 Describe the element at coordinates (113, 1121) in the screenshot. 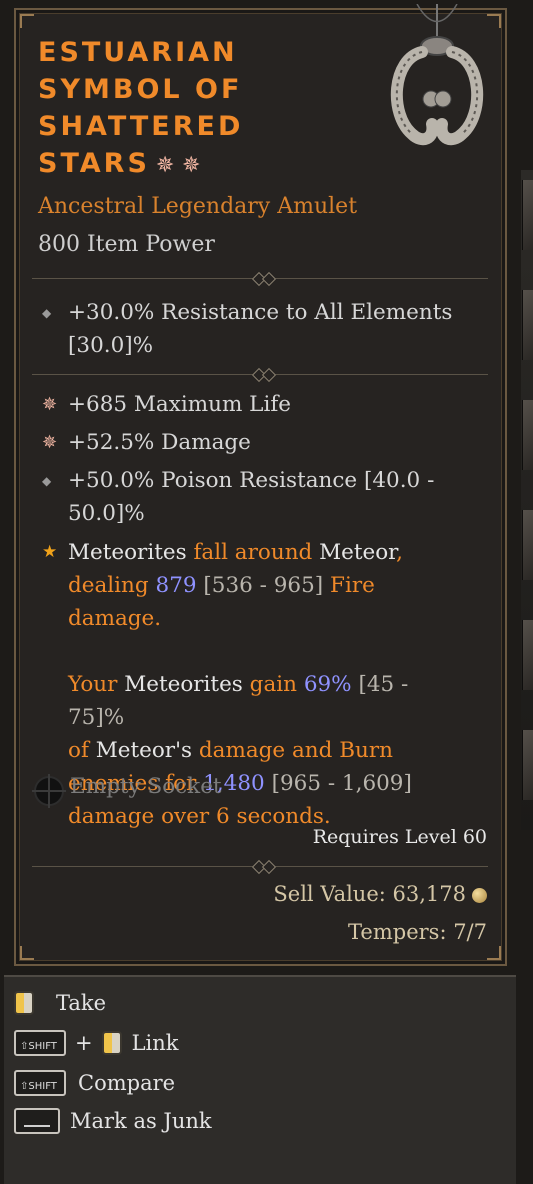

I see `mark-as-junk-action: Mark as Junk` at that location.